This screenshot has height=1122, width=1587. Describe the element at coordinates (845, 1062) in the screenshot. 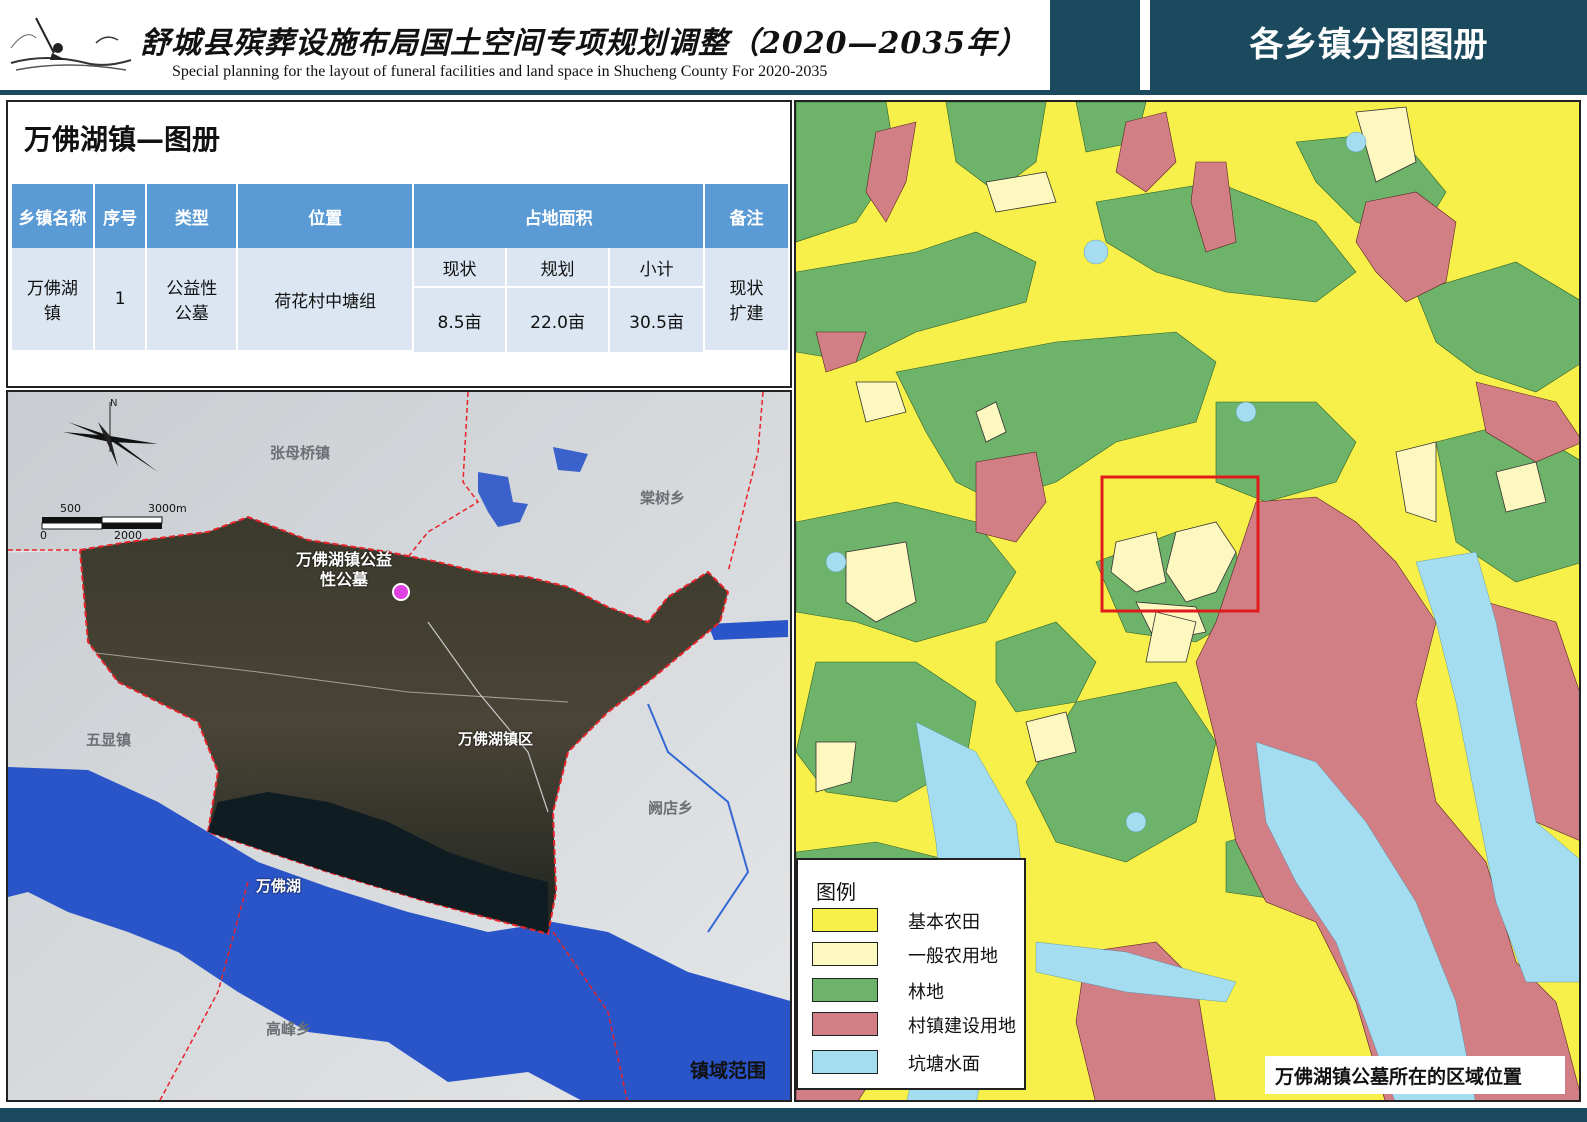

I see `legend-swatch-water` at that location.